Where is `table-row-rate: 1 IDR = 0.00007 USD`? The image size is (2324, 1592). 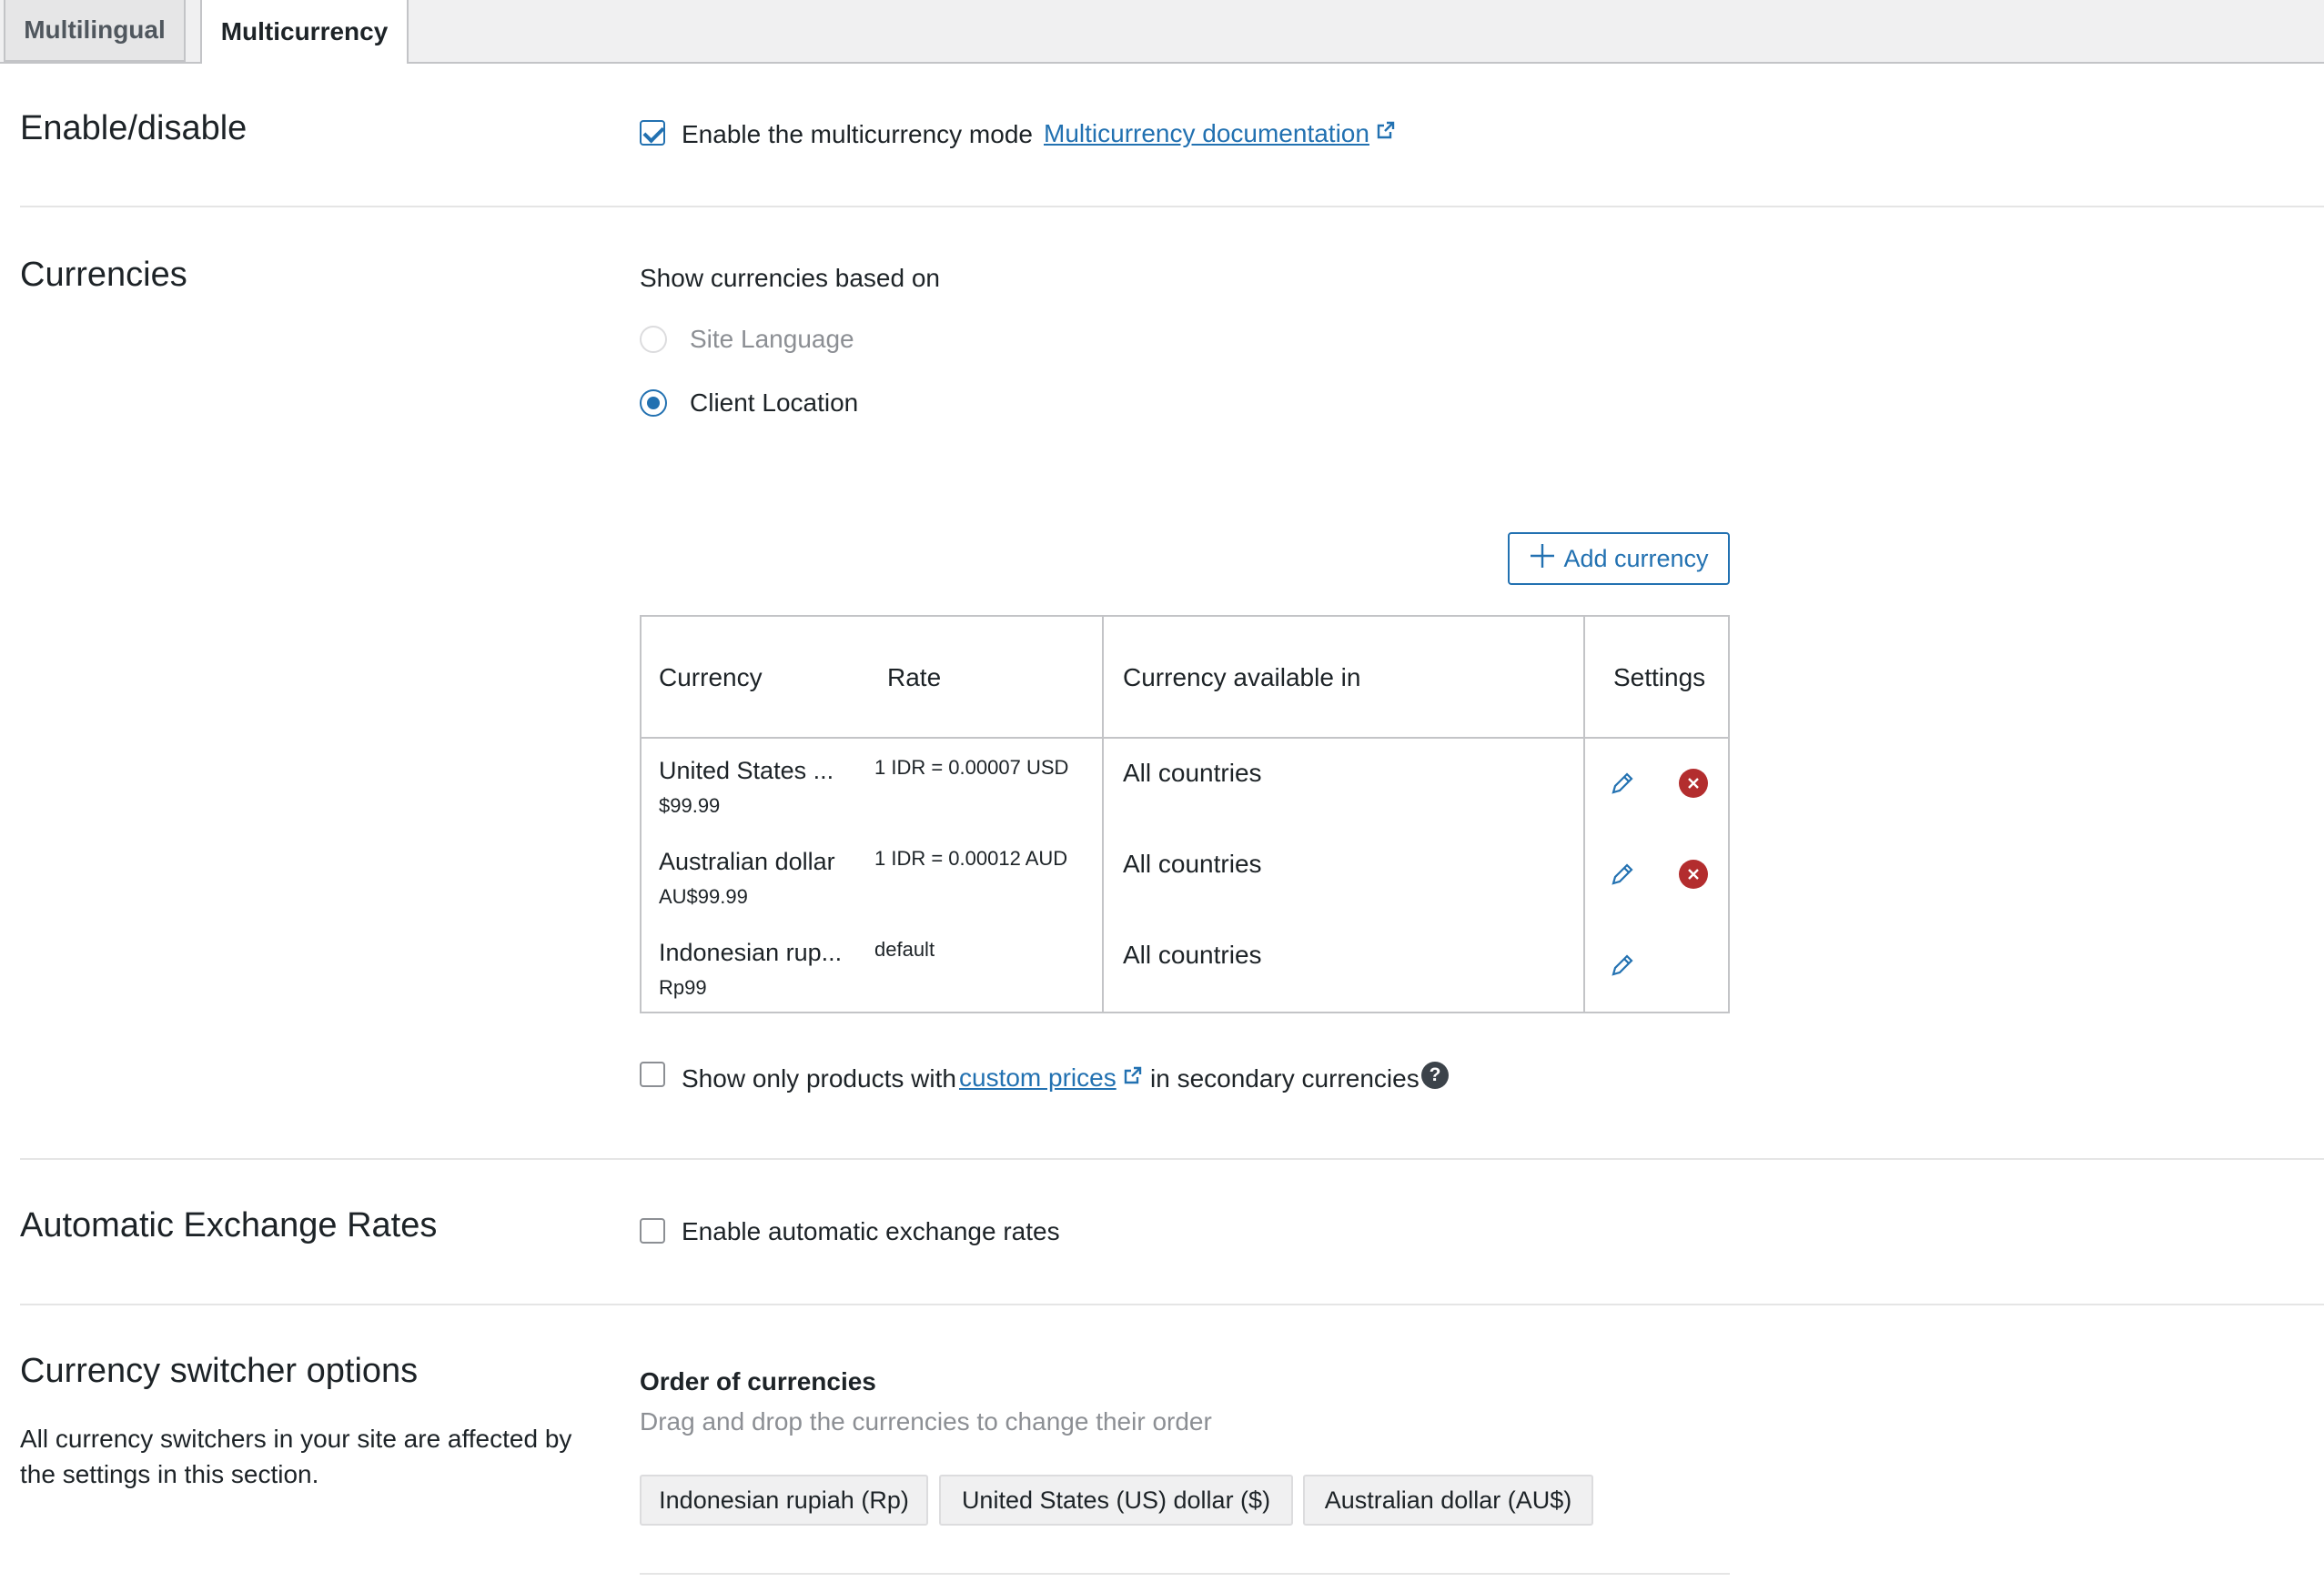
table-row-rate: 1 IDR = 0.00007 USD is located at coordinates (971, 767).